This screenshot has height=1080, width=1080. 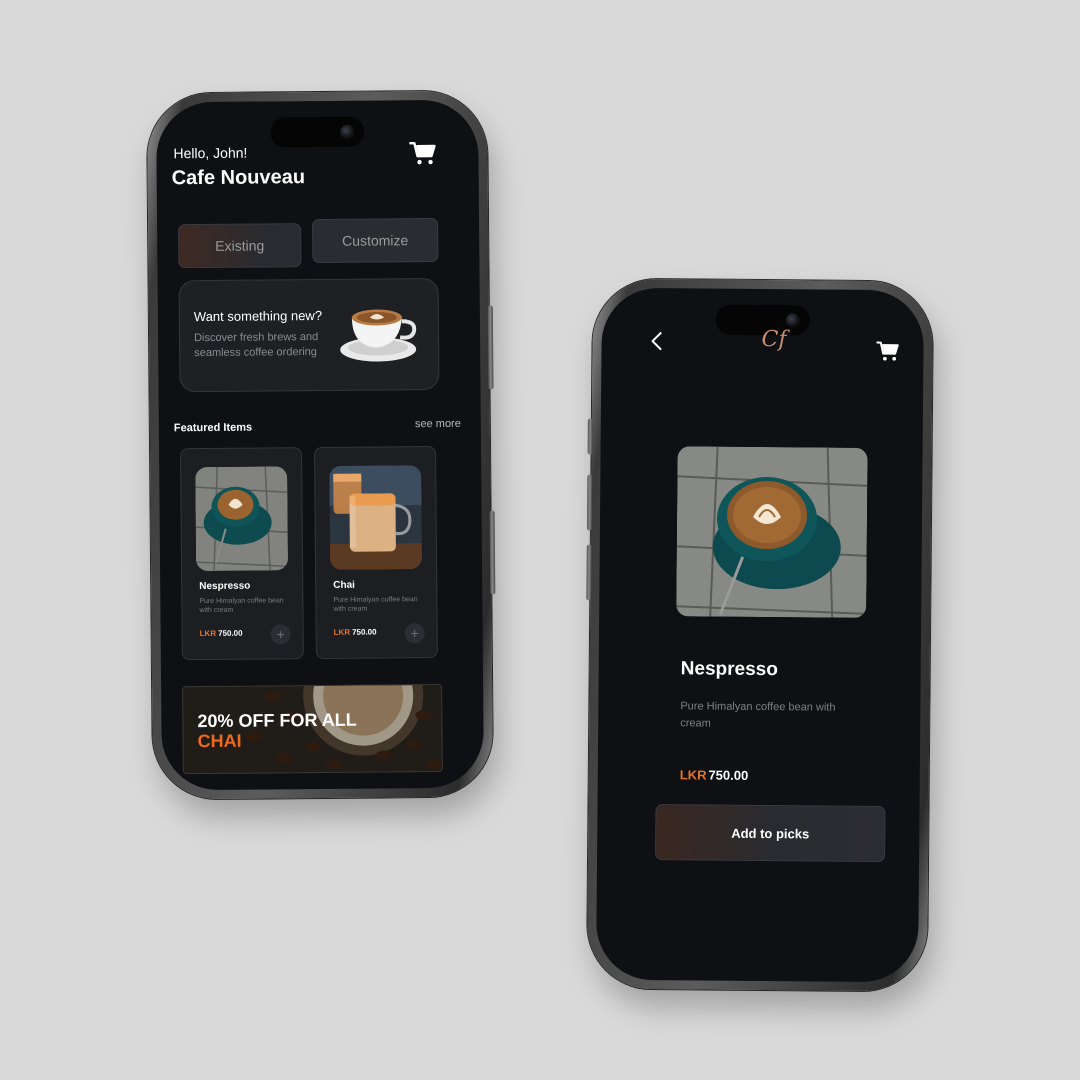 I want to click on promo-title: Want something new?, so click(x=258, y=316).